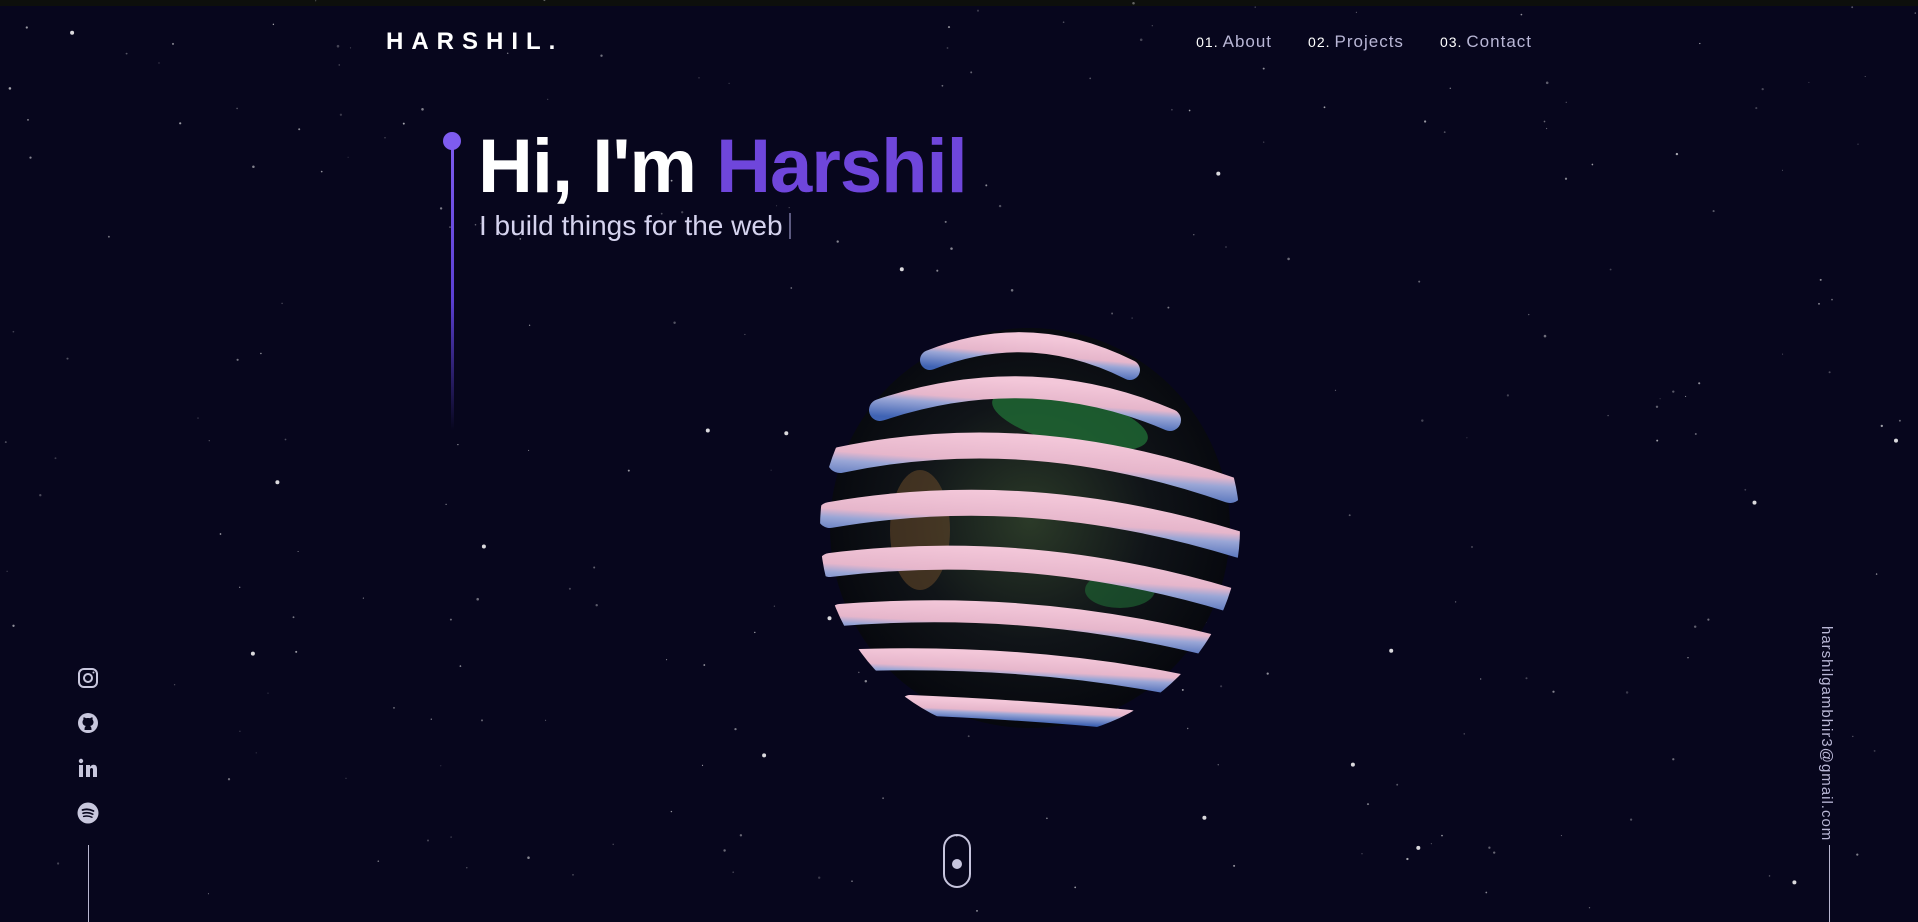 Image resolution: width=1918 pixels, height=922 pixels. Describe the element at coordinates (474, 42) in the screenshot. I see `site-logo: HARSHIL.` at that location.